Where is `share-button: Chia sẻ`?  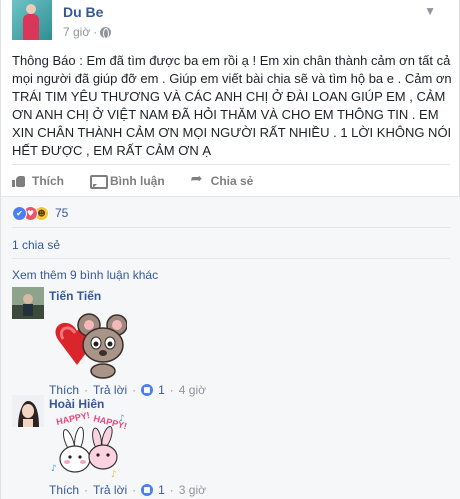
share-button: Chia sẻ is located at coordinates (222, 181).